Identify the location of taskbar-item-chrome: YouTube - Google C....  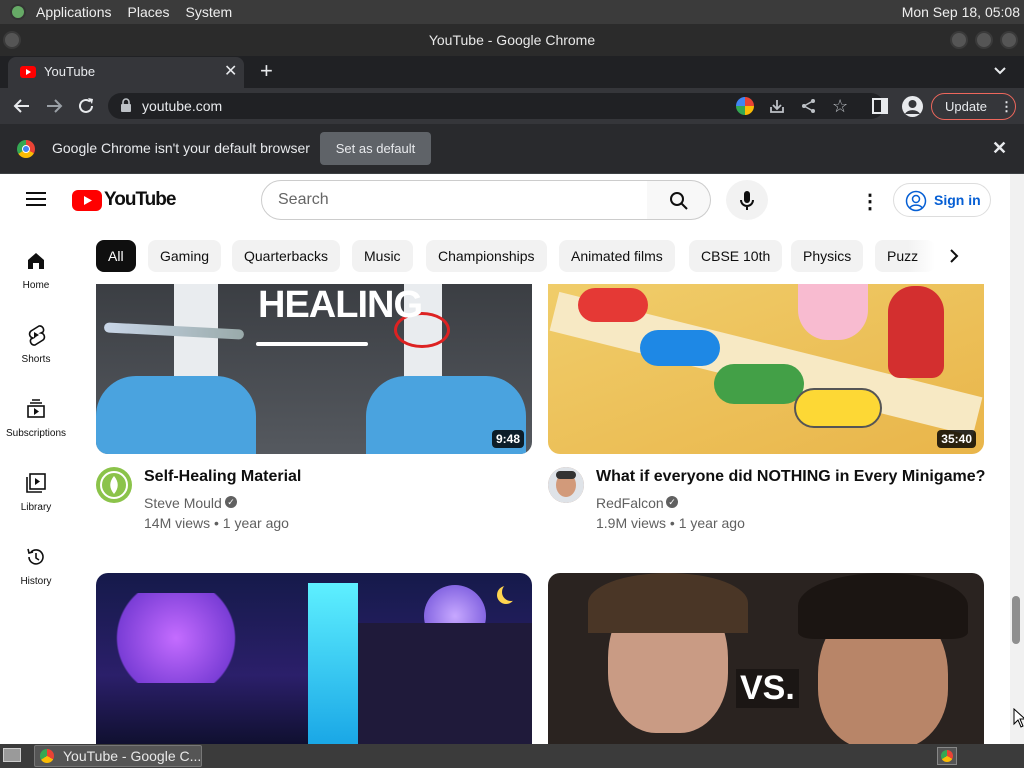
(118, 756).